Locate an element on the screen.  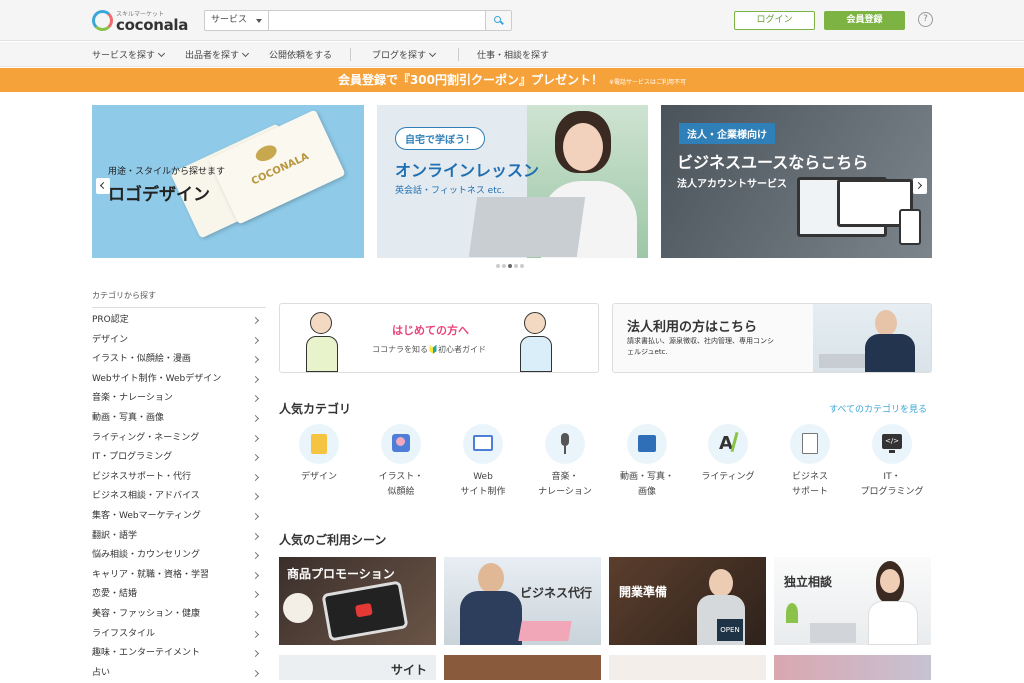
sidebar-item-label: 占い is located at coordinates (101, 672).